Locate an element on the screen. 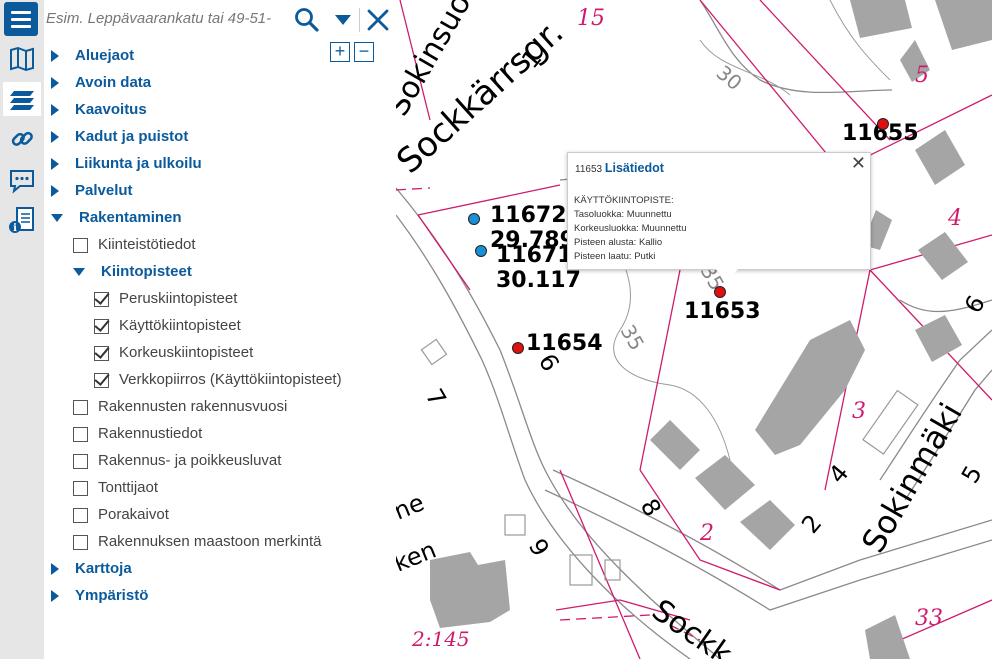 This screenshot has width=992, height=659. layer-group-ymparisto: Ympäristö is located at coordinates (99, 595).